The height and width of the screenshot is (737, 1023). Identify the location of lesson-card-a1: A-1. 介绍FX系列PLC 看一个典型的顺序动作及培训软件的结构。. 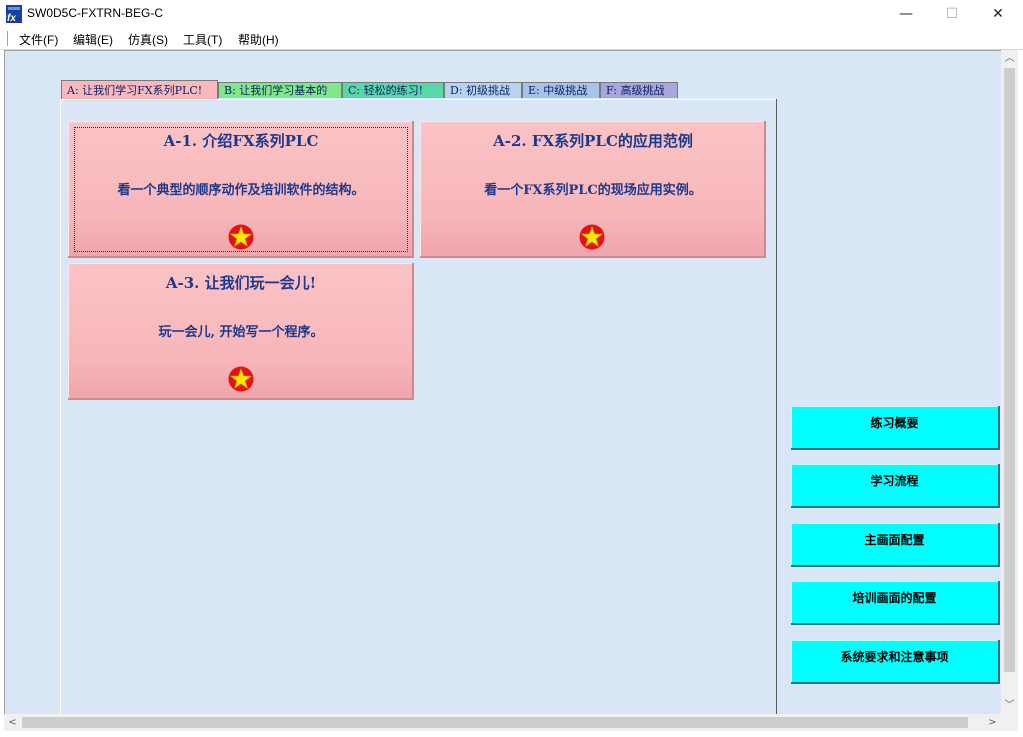
(241, 189).